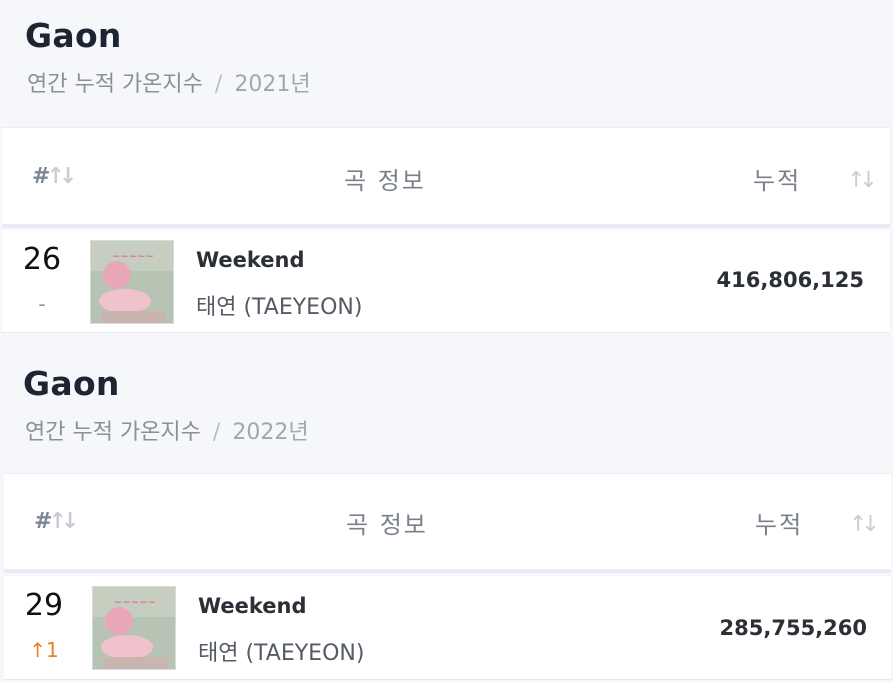 The width and height of the screenshot is (893, 682). I want to click on rank-change: ↑1, so click(44, 650).